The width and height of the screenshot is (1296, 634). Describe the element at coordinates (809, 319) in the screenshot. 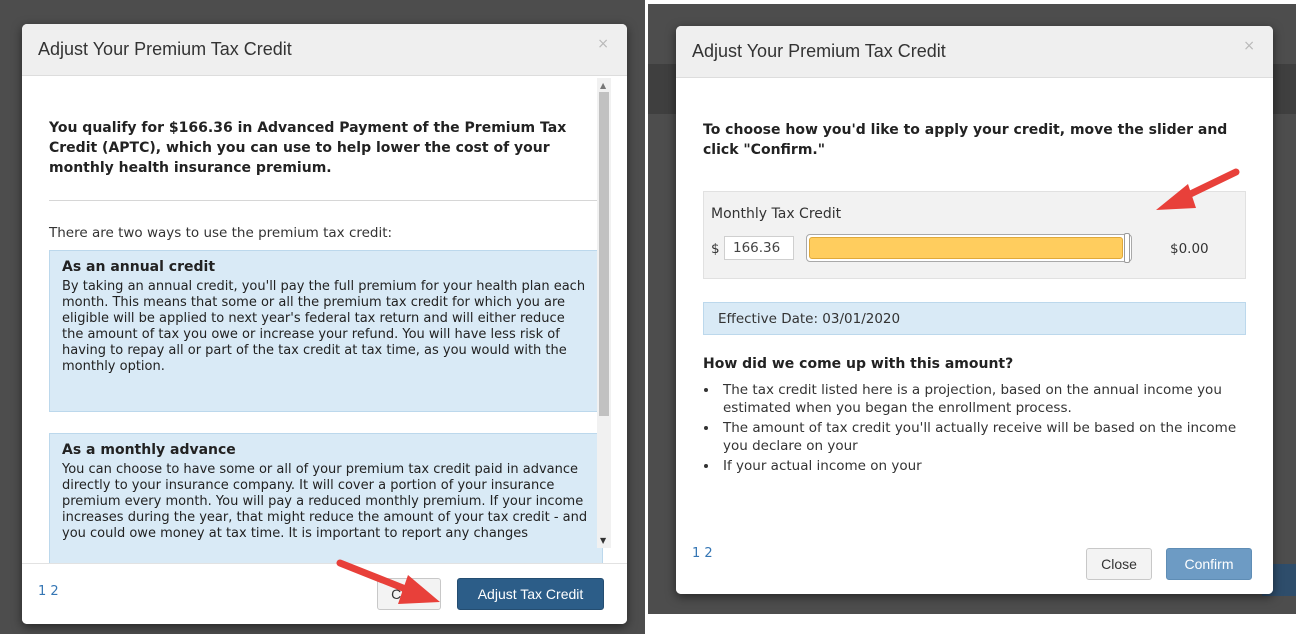

I see `effective-date: Effective Date: 03/01/2020` at that location.